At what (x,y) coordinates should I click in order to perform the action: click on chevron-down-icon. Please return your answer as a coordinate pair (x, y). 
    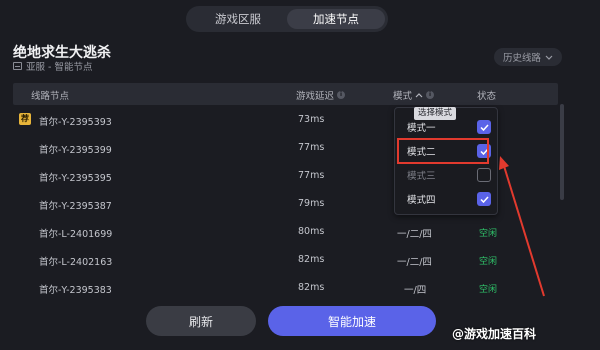
    Looking at the image, I should click on (549, 57).